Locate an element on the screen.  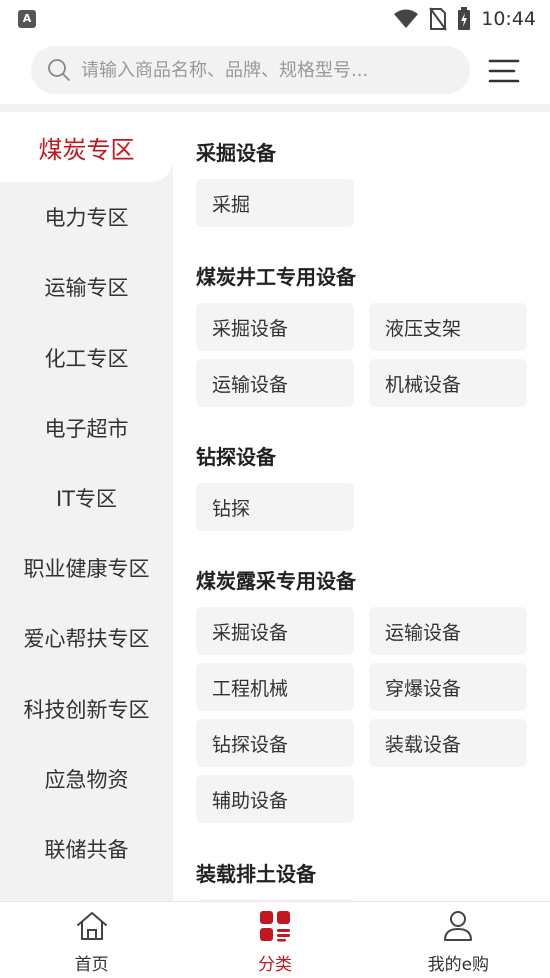
subcategory-chip: 辅助设备 is located at coordinates (275, 799).